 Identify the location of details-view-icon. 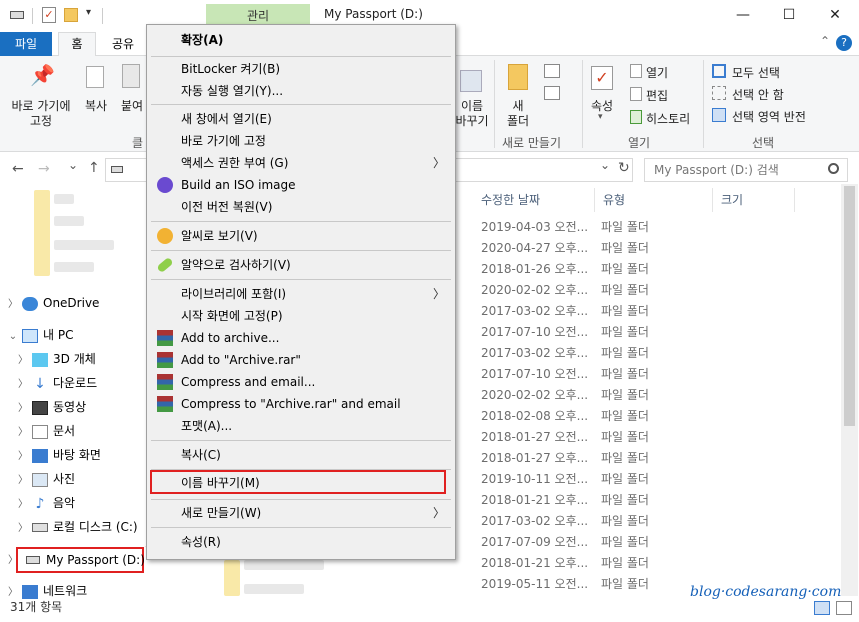
(822, 608).